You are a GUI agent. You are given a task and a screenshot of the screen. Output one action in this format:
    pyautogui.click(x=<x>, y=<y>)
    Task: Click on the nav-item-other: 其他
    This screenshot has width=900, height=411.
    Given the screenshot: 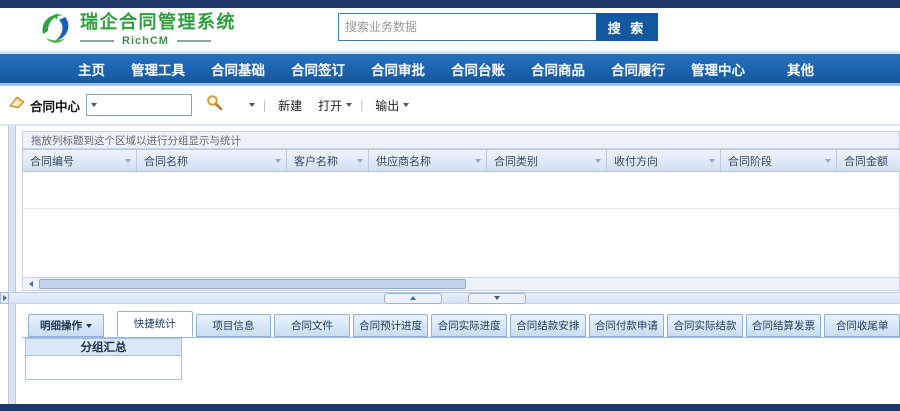 What is the action you would take?
    pyautogui.click(x=800, y=69)
    